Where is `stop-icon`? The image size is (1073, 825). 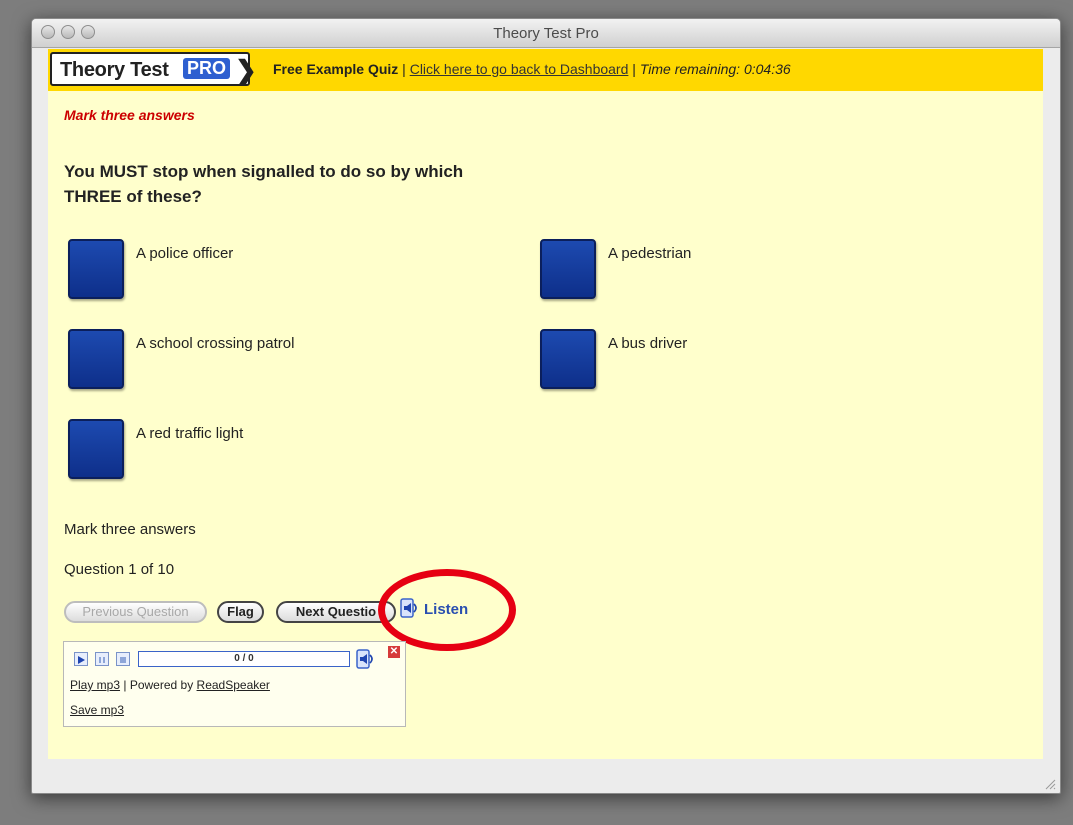
stop-icon is located at coordinates (123, 659).